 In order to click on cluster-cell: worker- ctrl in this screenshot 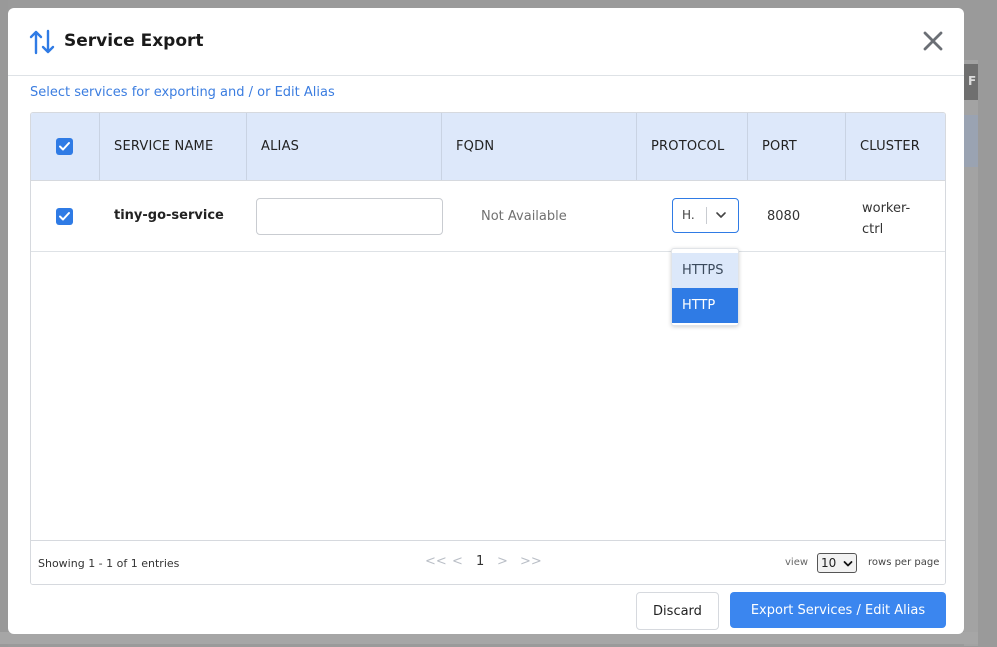, I will do `click(886, 219)`.